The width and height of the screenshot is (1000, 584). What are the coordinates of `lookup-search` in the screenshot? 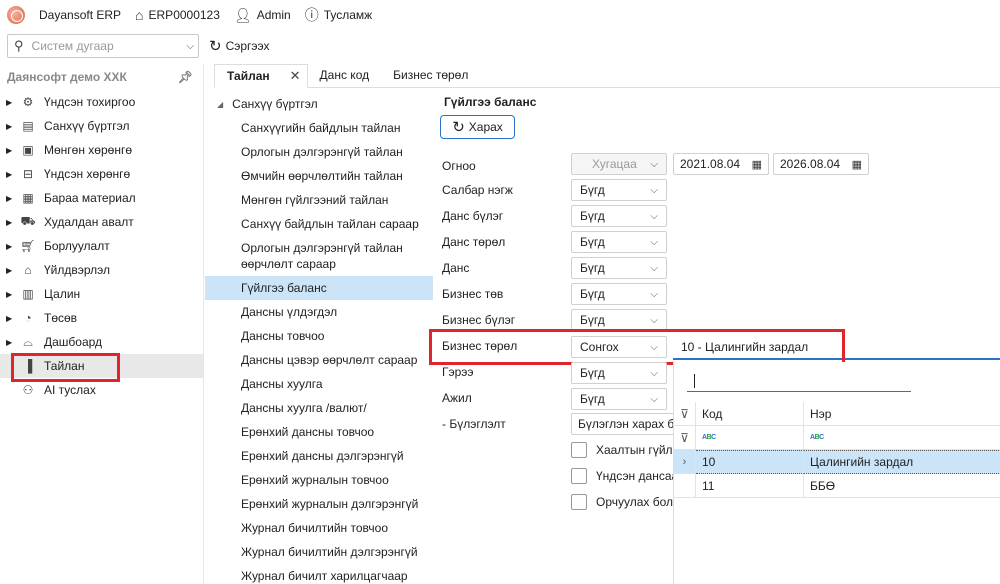 It's located at (799, 381).